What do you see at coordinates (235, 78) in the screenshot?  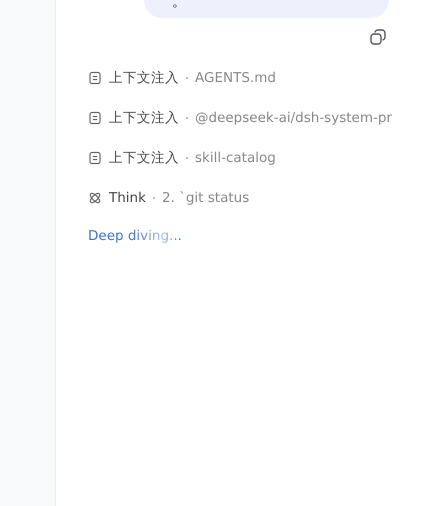 I see `step-detail: AGENTS.md` at bounding box center [235, 78].